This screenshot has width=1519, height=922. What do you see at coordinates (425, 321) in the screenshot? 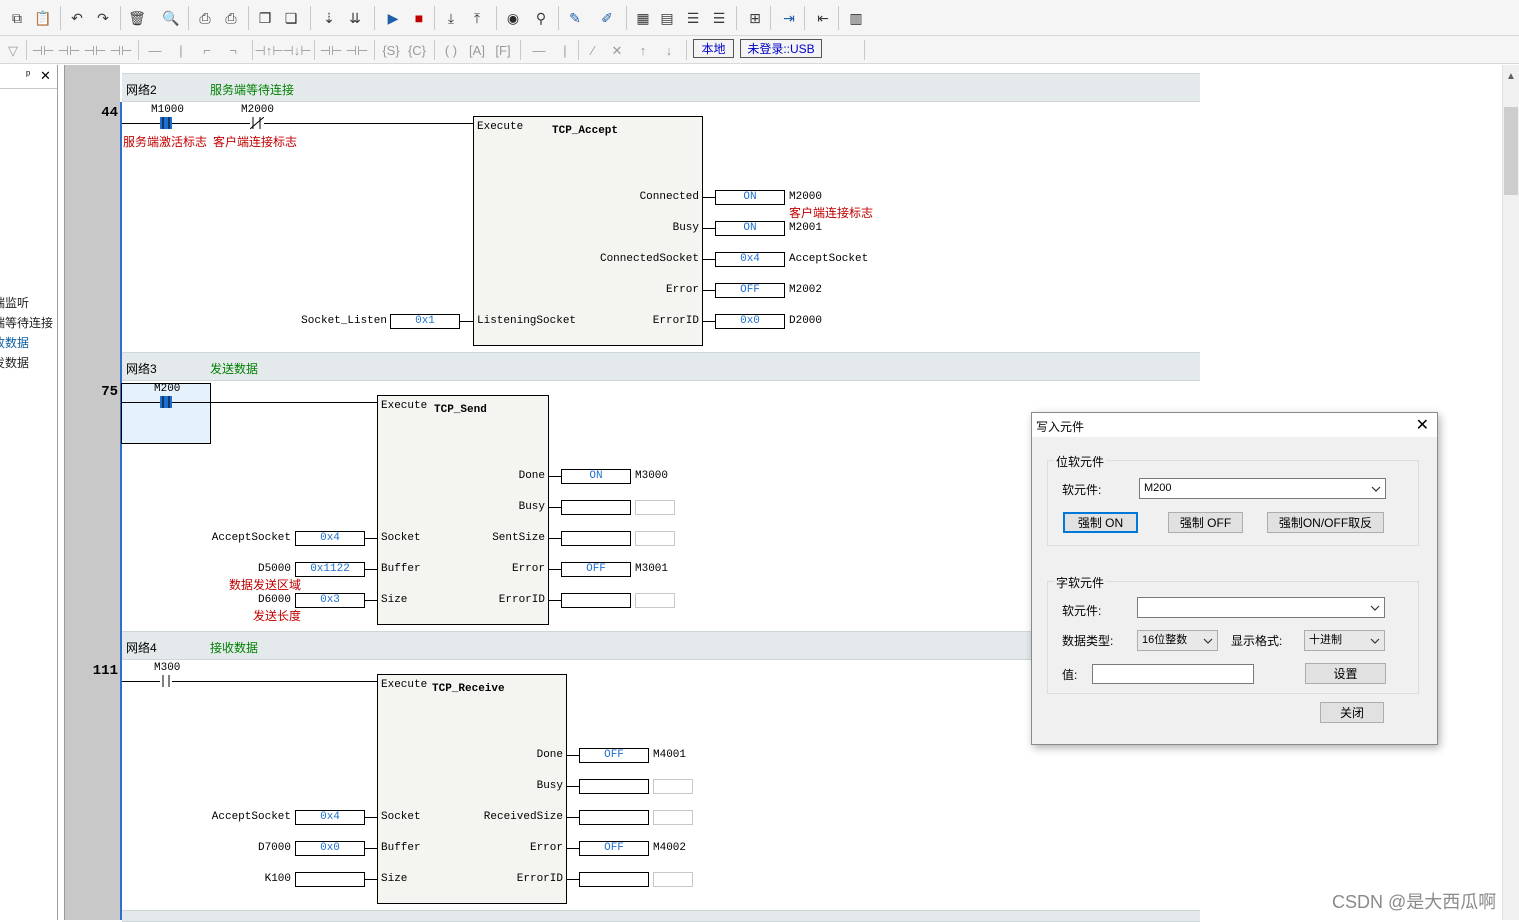
I see `value-box: 0x1` at bounding box center [425, 321].